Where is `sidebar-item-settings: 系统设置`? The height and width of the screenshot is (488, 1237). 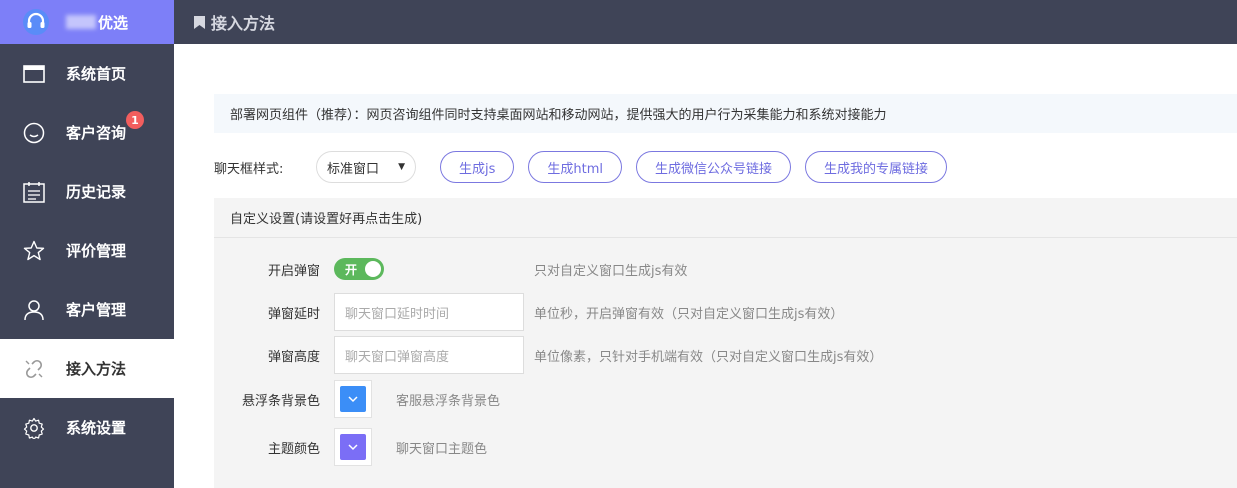
sidebar-item-settings: 系统设置 is located at coordinates (87, 427).